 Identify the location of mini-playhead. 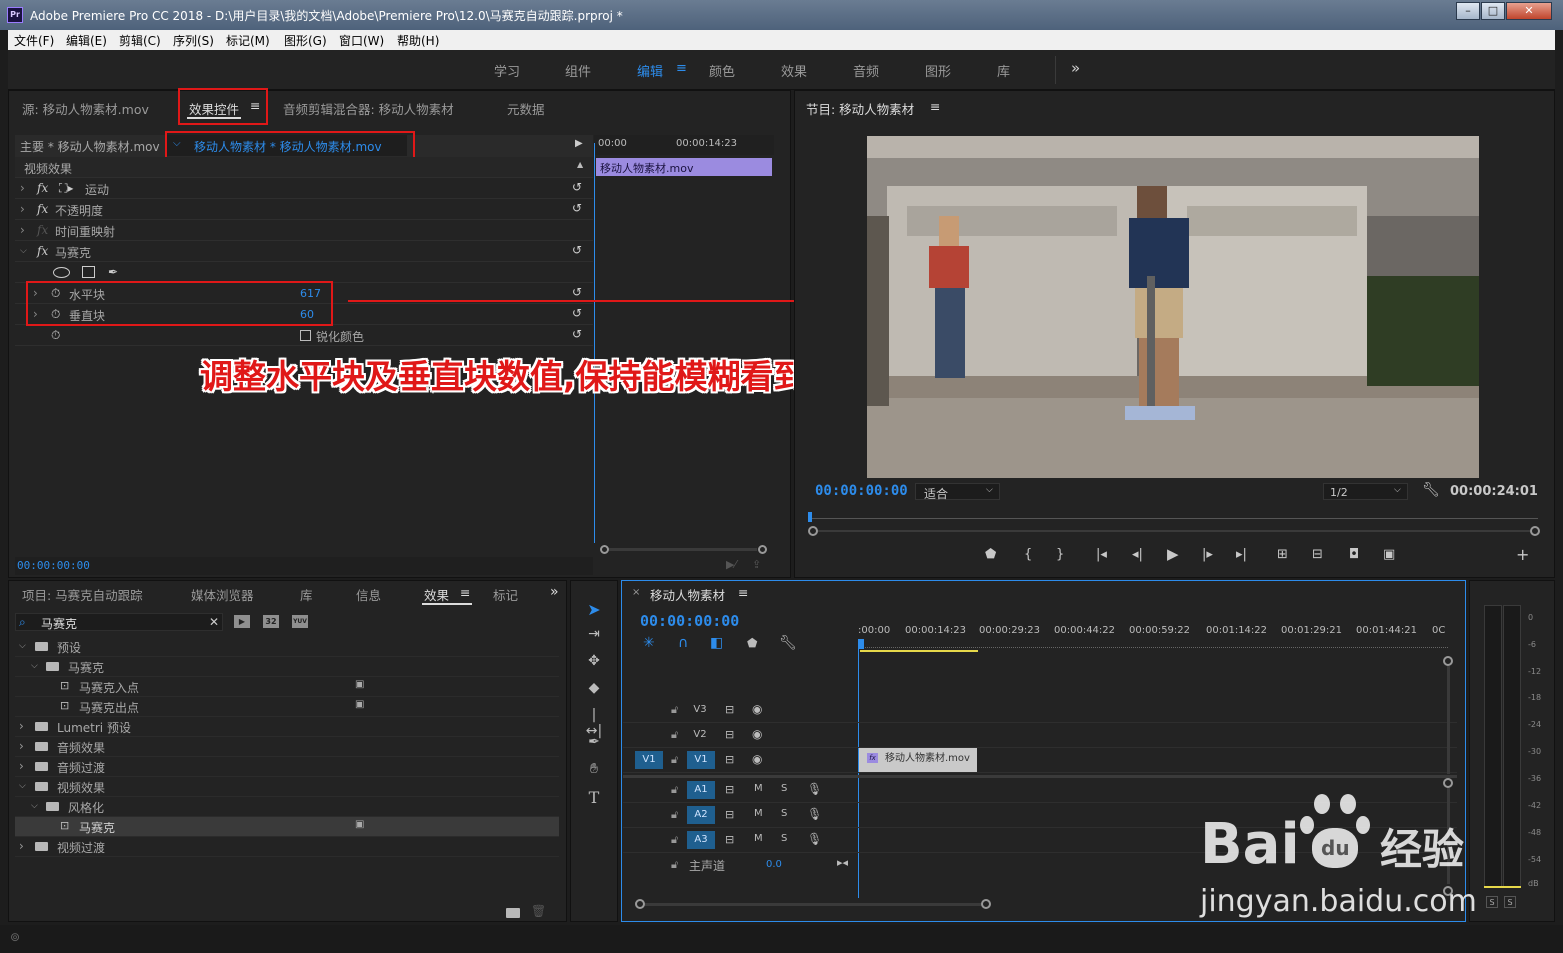
(594, 343).